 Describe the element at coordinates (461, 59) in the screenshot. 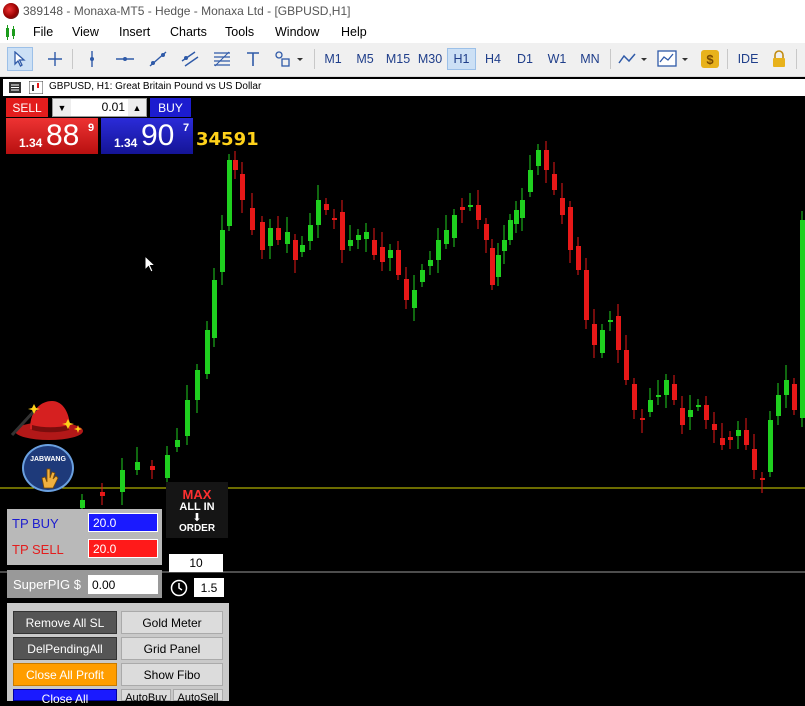

I see `timeframe-h1: H1` at that location.